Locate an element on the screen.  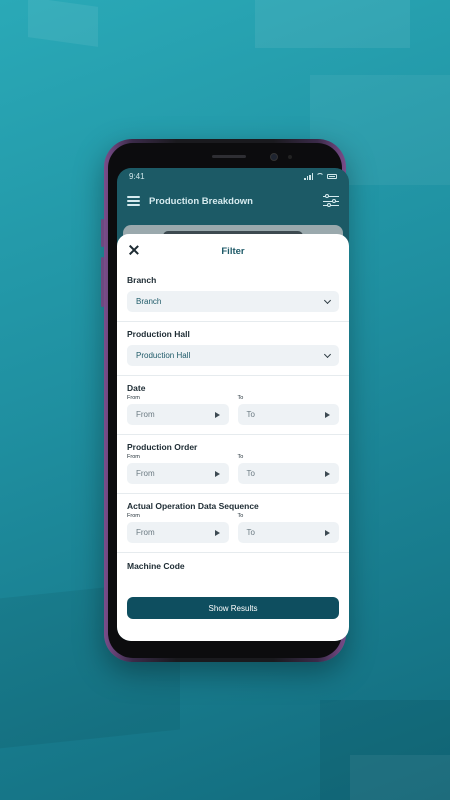
menu-icon is located at coordinates (133, 201).